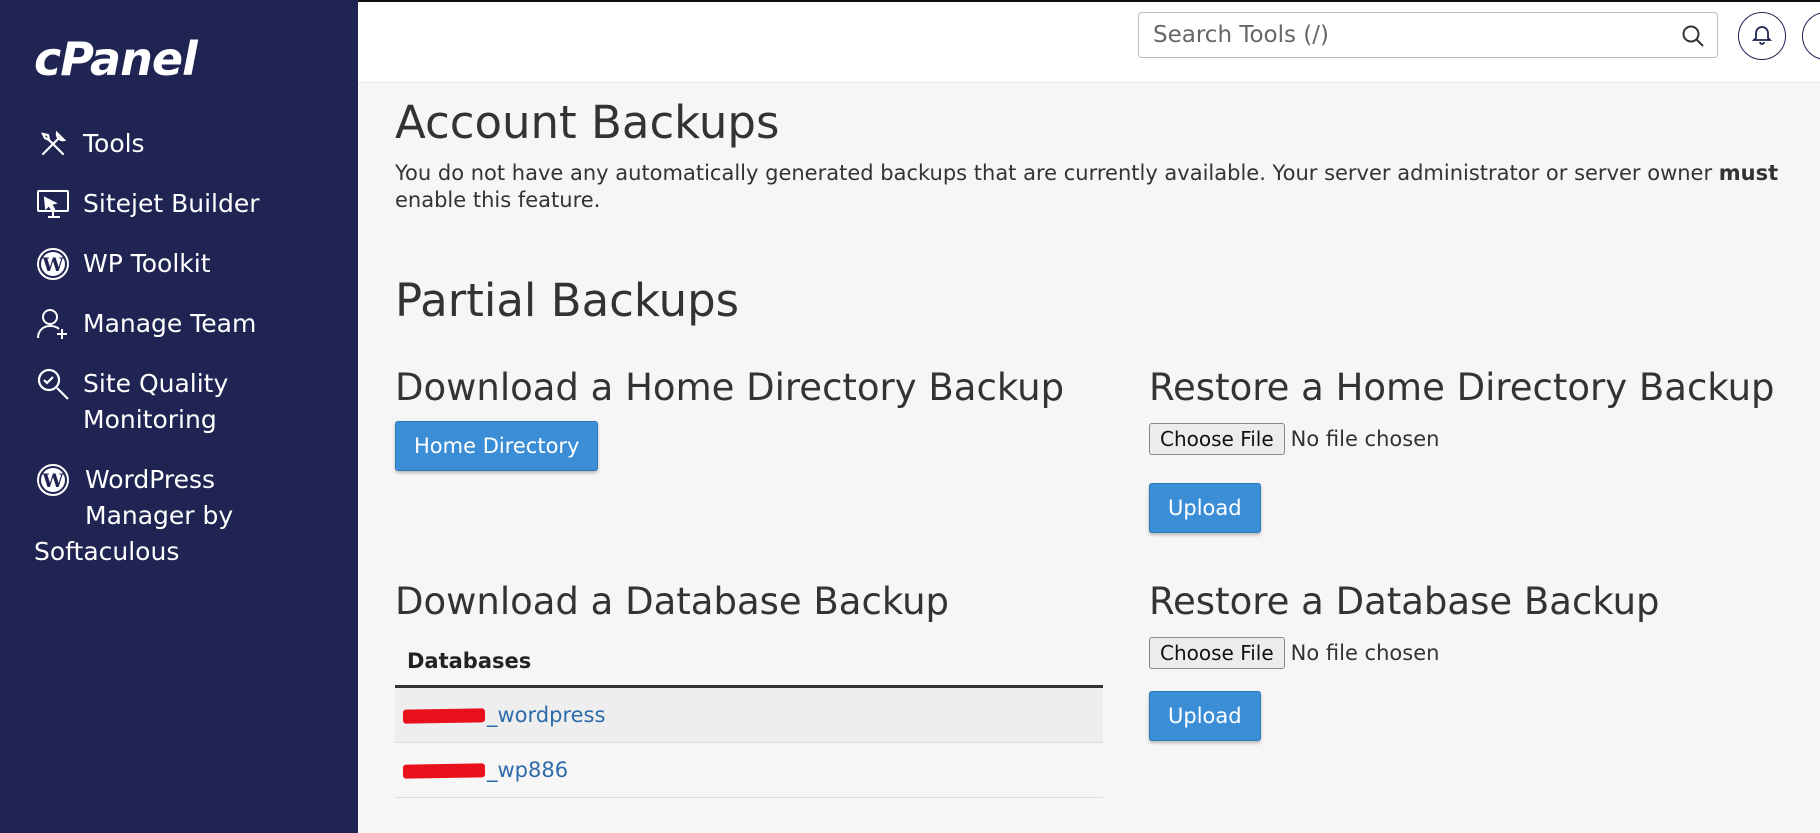  I want to click on search-icon, so click(1693, 38).